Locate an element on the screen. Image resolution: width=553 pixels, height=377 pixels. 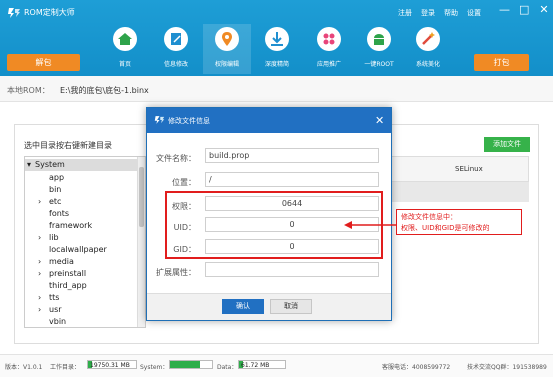
filename-label: 文件名称： is located at coordinates (176, 158).